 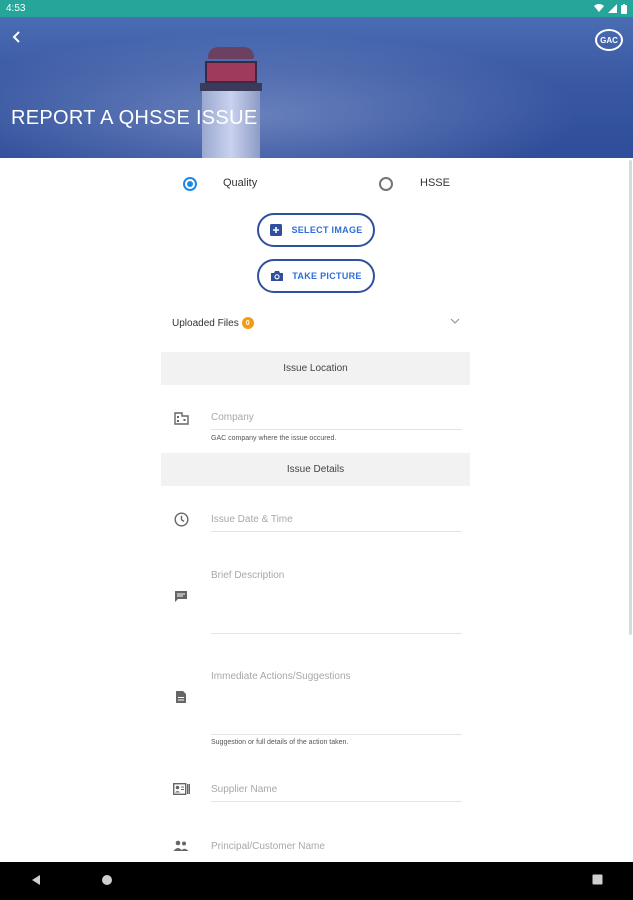 I want to click on business-icon, so click(x=181, y=418).